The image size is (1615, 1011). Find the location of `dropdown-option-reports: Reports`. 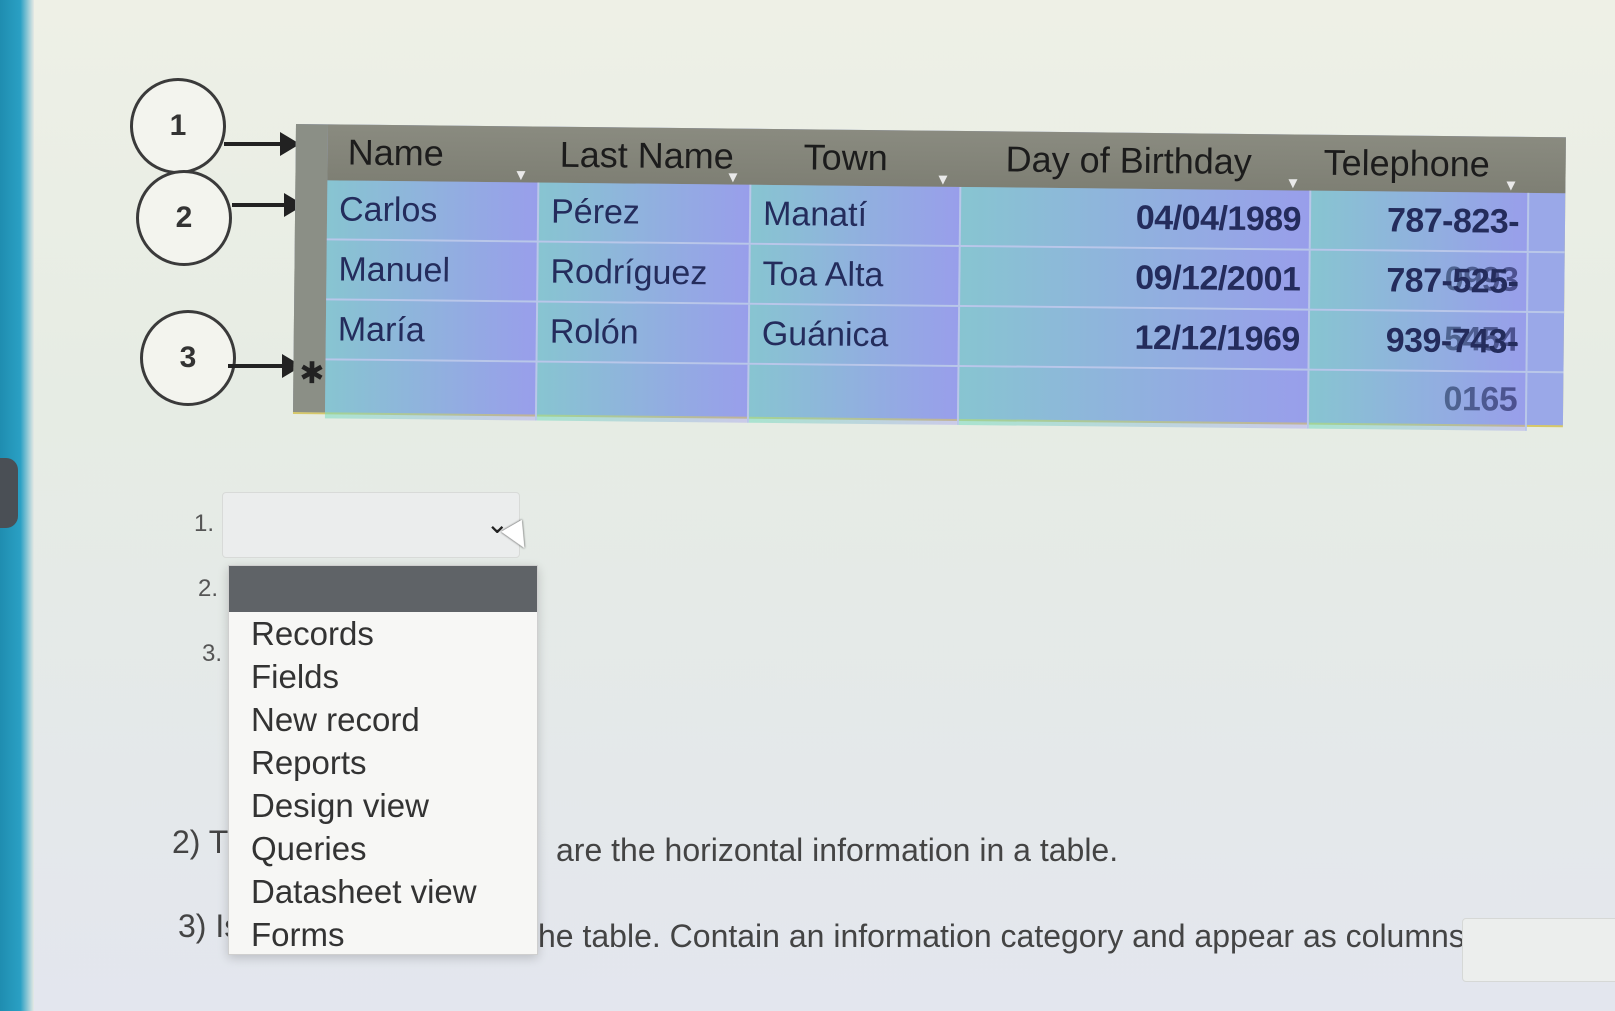

dropdown-option-reports: Reports is located at coordinates (383, 762).